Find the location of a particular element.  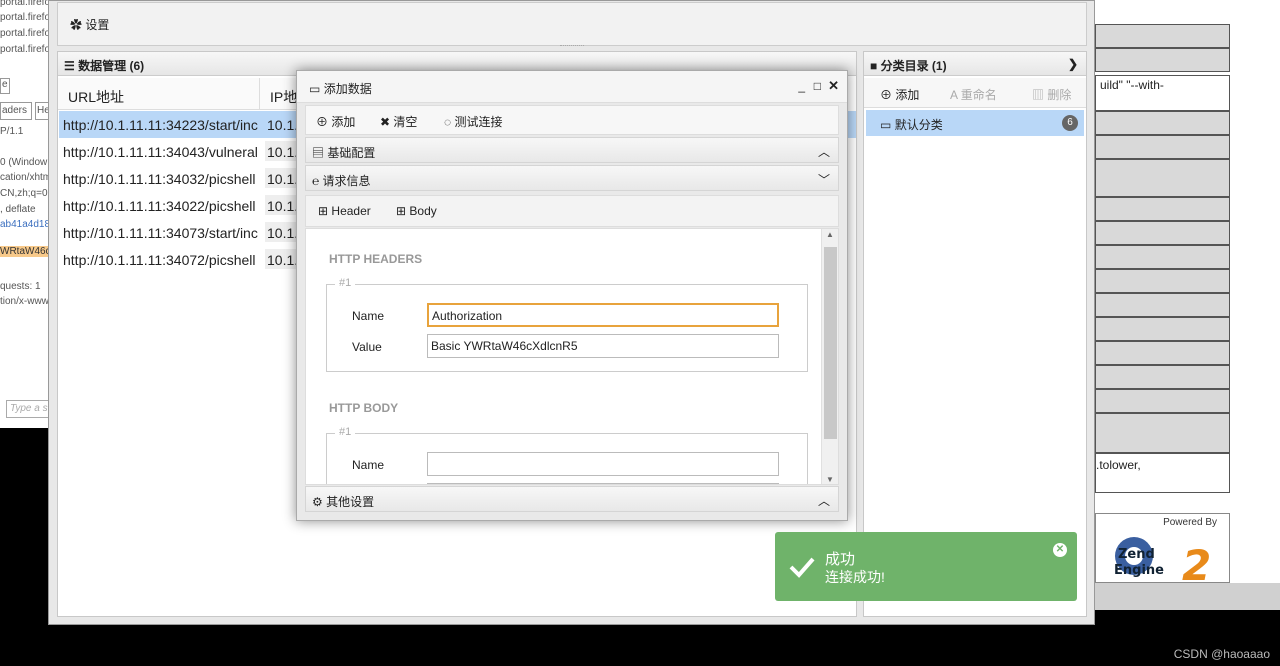

dialog-titlebar: ▭ 添加数据 _ □ ✕ is located at coordinates (572, 87).